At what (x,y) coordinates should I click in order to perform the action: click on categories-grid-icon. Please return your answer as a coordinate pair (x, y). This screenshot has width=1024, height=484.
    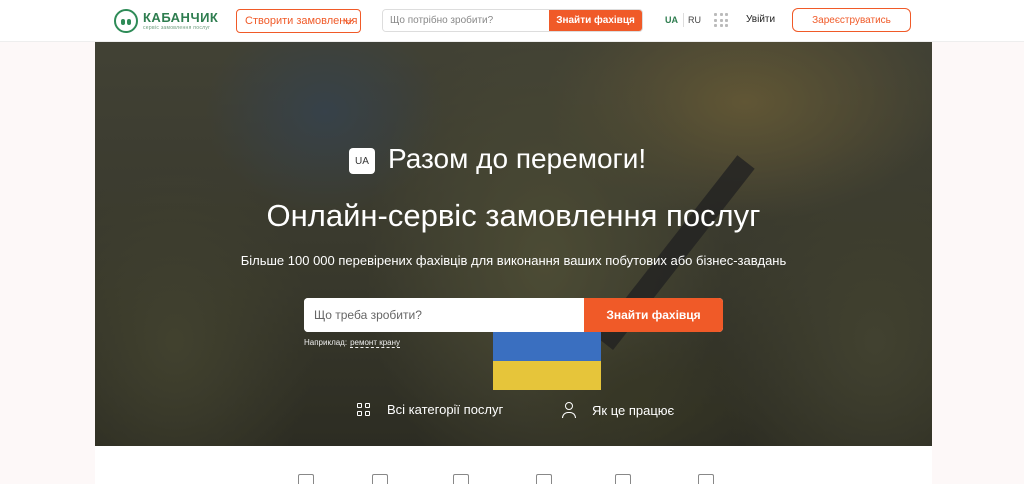
    Looking at the image, I should click on (364, 409).